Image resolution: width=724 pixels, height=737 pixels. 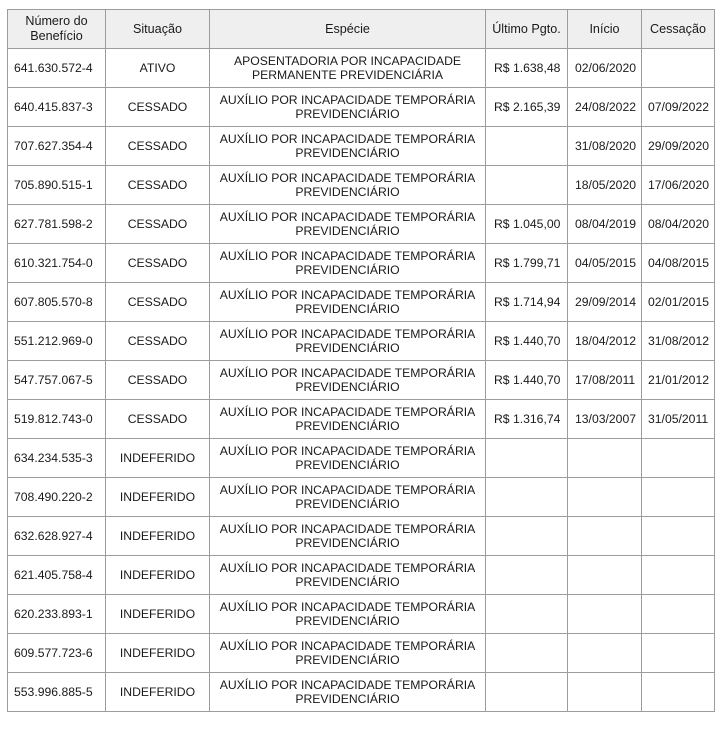 What do you see at coordinates (56, 653) in the screenshot?
I see `cell-numero-beneficio: 609.577.723-6` at bounding box center [56, 653].